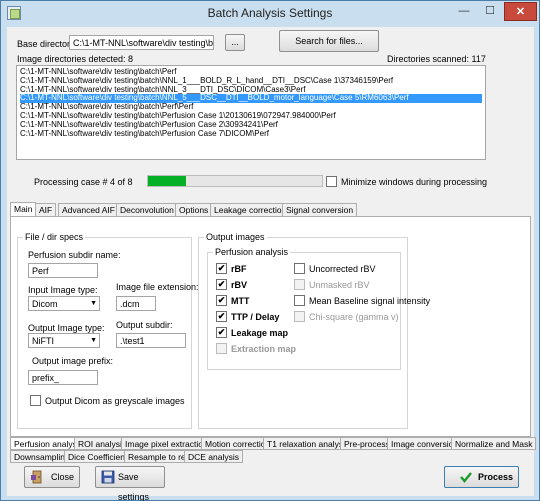  Describe the element at coordinates (252, 252) in the screenshot. I see `perfusion-analysis-title: Perfusion analysis` at that location.